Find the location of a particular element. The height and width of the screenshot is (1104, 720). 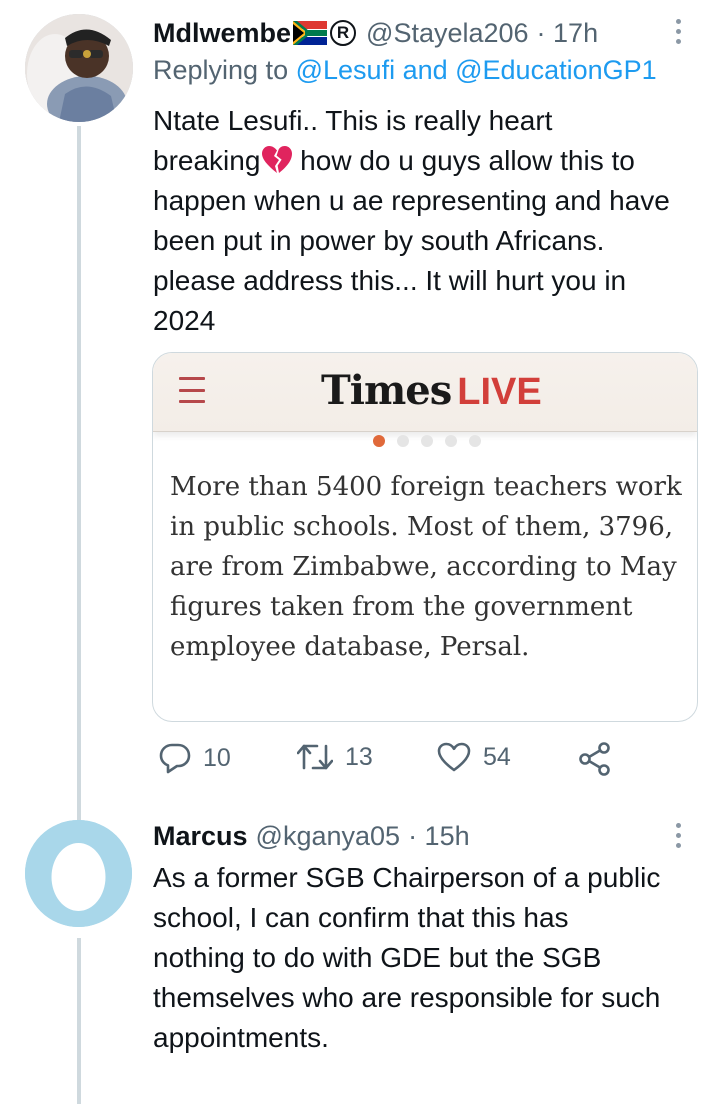

timestamp: · 17h is located at coordinates (568, 33).